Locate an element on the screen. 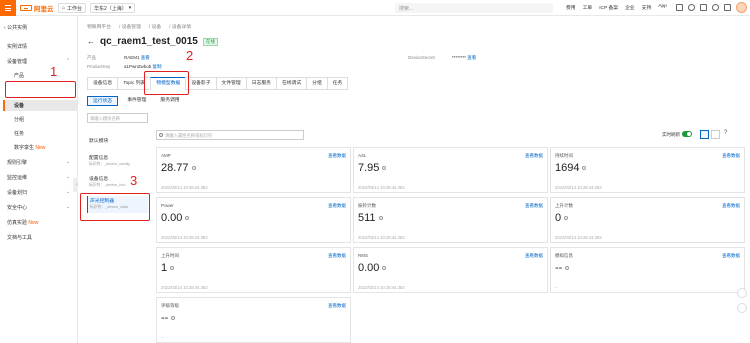 This screenshot has height=343, width=750. device-name: qc_raem1_test_0015 is located at coordinates (149, 41).